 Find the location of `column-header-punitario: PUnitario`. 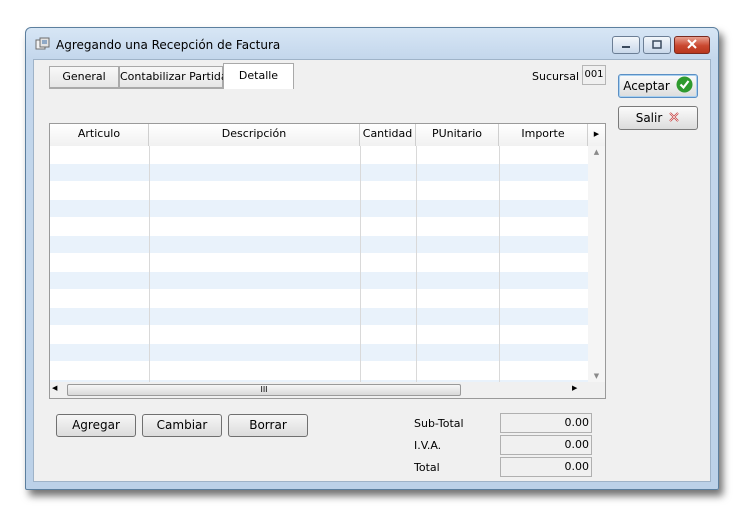

column-header-punitario: PUnitario is located at coordinates (457, 135).